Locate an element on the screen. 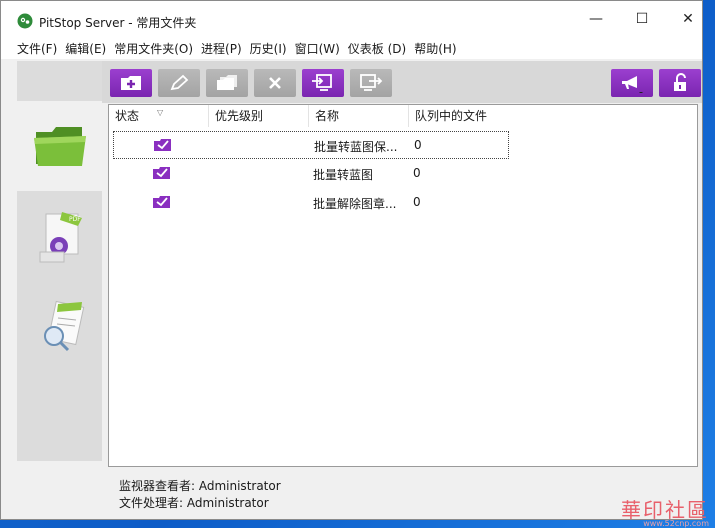 This screenshot has height=528, width=715. unlock-icon is located at coordinates (680, 82).